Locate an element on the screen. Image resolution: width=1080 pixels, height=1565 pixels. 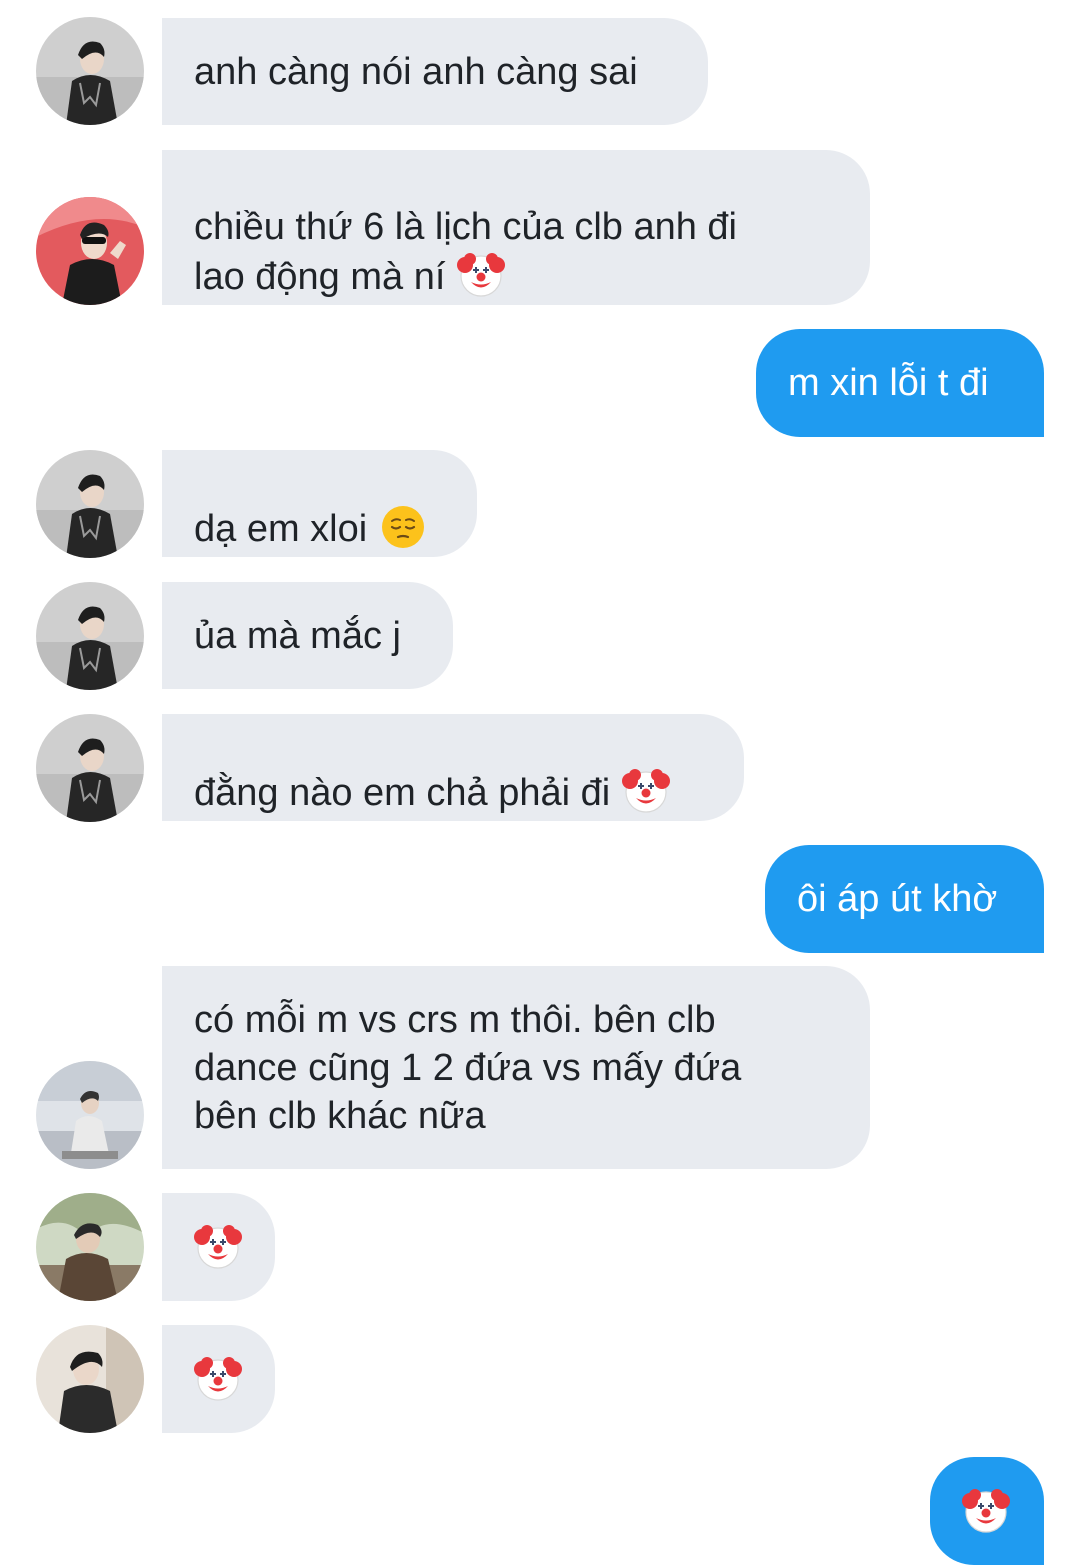
message-bubble-incoming: anh càng nói anh càng sai is located at coordinates (435, 71).